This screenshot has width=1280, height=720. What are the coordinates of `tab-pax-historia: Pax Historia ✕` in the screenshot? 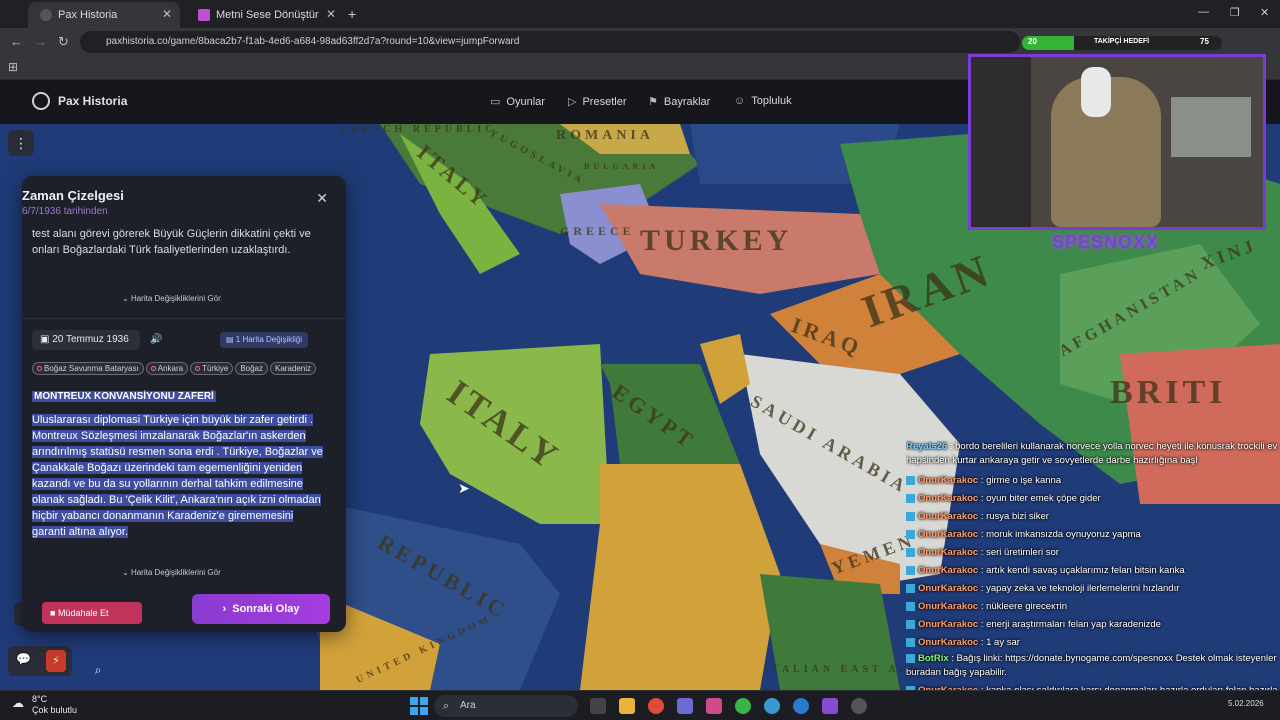 It's located at (104, 15).